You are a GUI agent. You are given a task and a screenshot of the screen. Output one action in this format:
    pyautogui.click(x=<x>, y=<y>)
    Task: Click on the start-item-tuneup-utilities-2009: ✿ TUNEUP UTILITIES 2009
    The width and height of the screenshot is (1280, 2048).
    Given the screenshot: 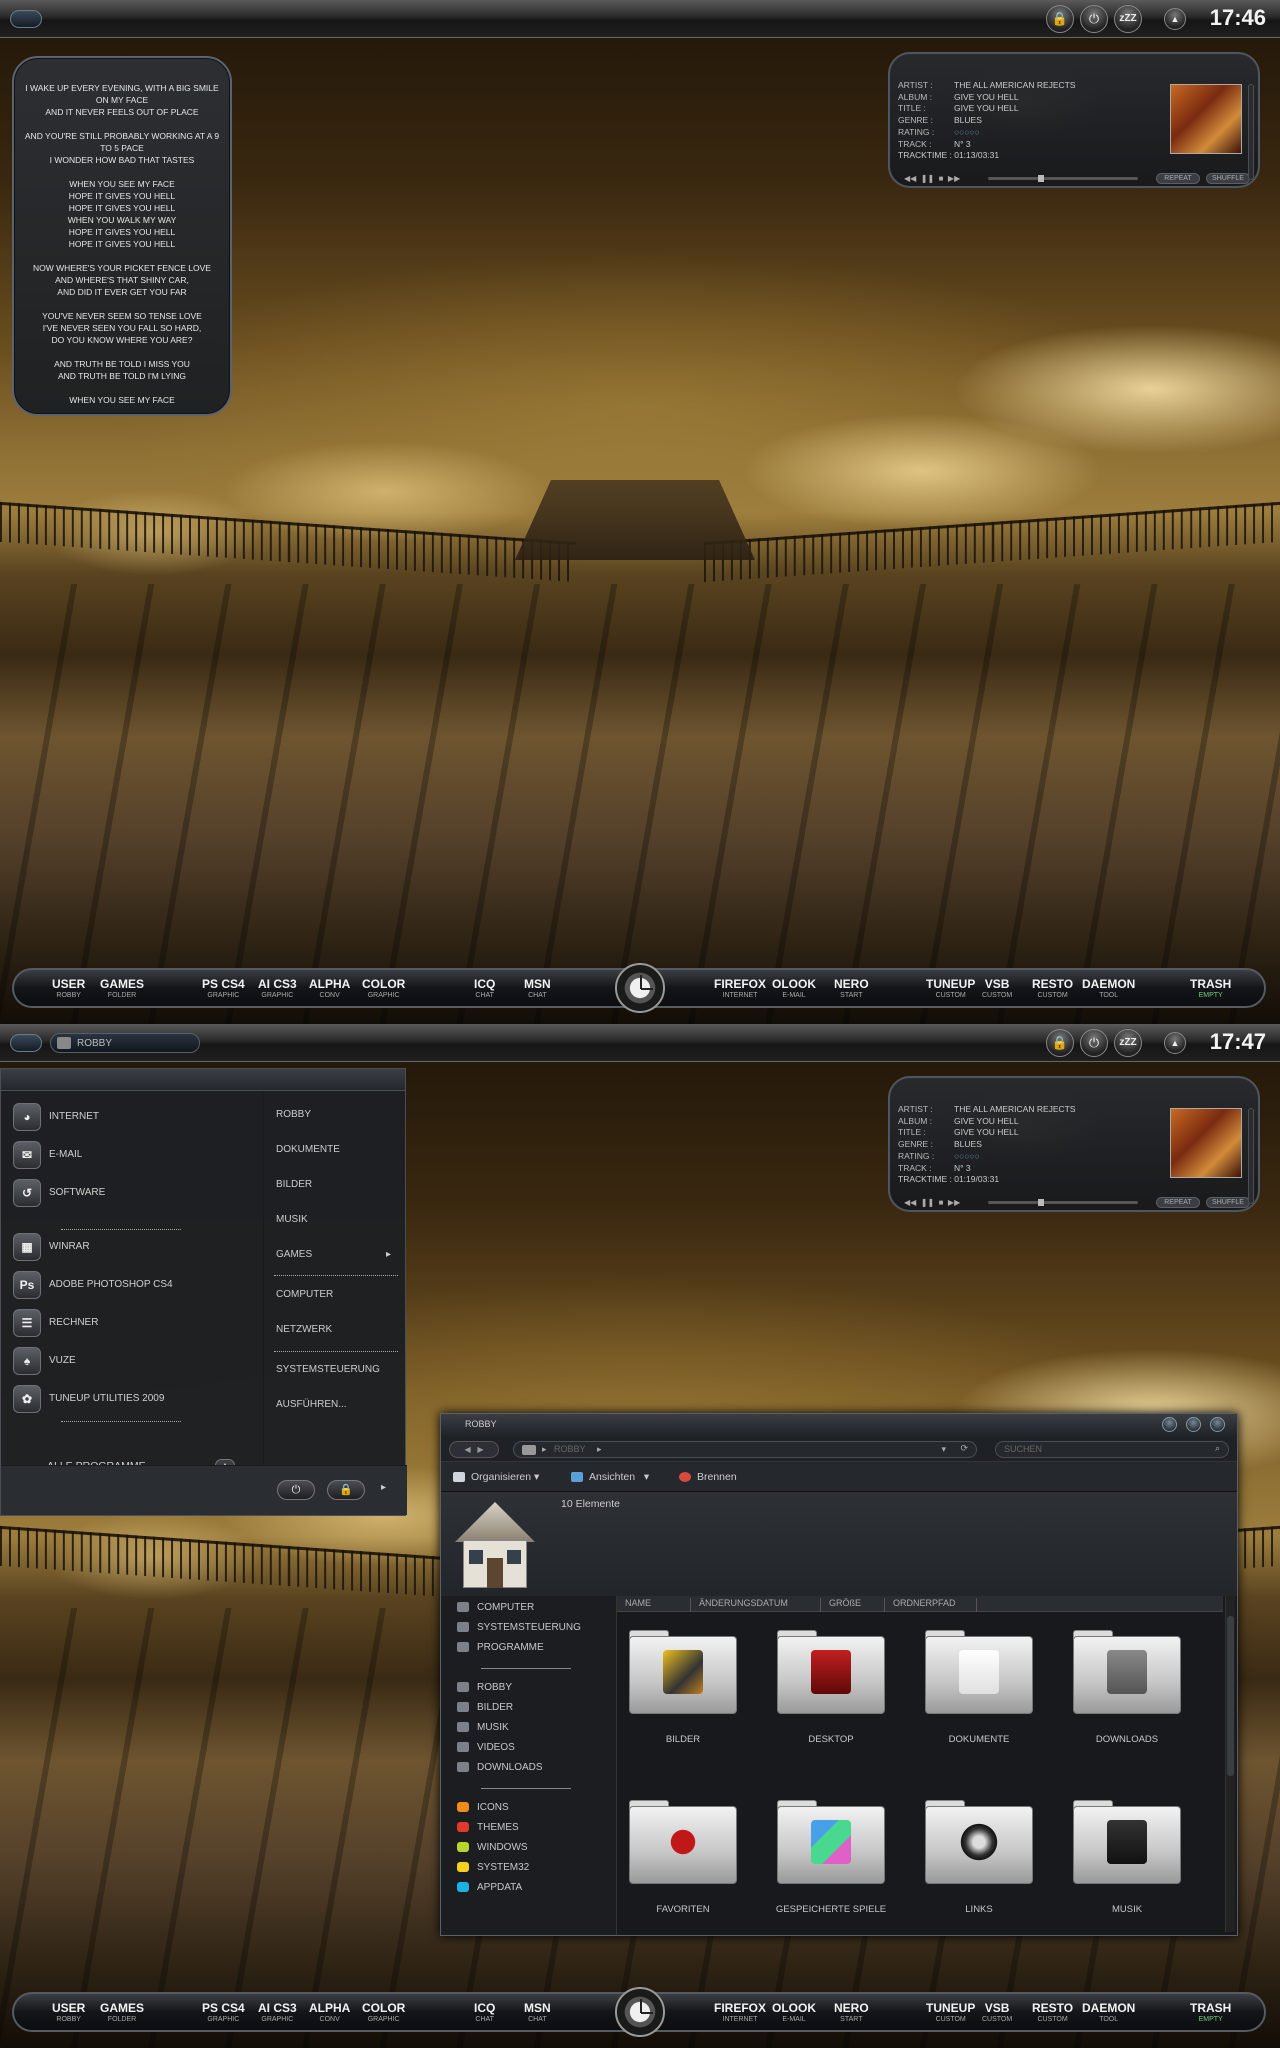 What is the action you would take?
    pyautogui.click(x=131, y=1400)
    